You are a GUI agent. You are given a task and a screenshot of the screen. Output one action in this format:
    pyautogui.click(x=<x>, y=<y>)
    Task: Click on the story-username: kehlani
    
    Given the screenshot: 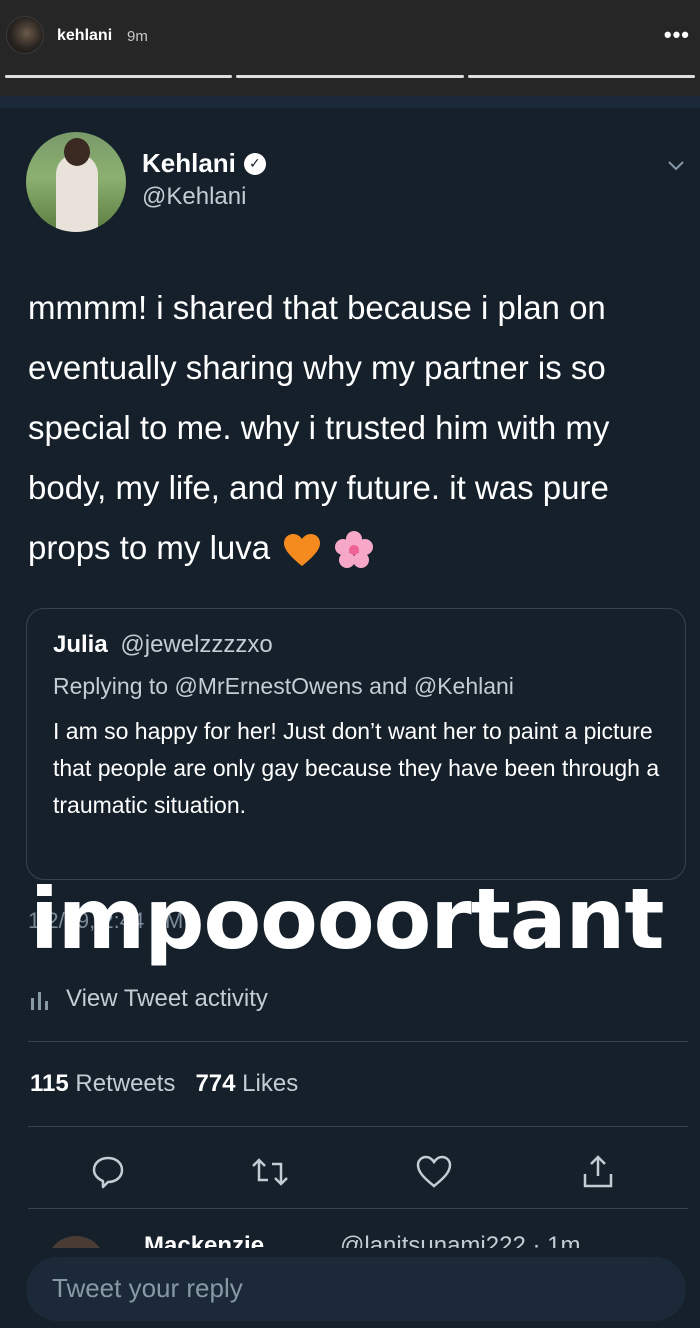 What is the action you would take?
    pyautogui.click(x=84, y=36)
    